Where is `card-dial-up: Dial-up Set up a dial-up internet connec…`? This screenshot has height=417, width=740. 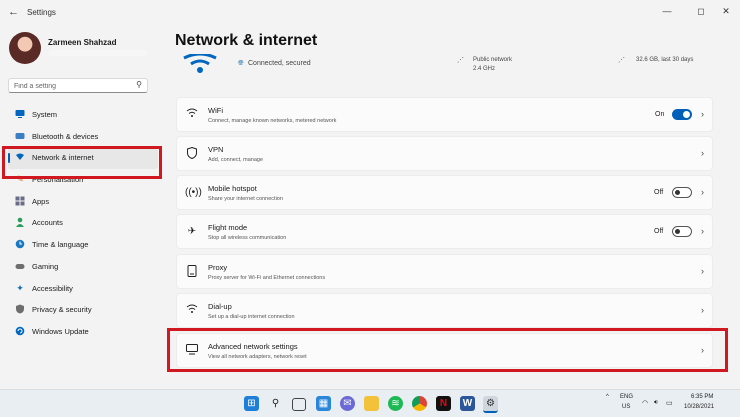 card-dial-up: Dial-up Set up a dial-up internet connec… is located at coordinates (444, 310).